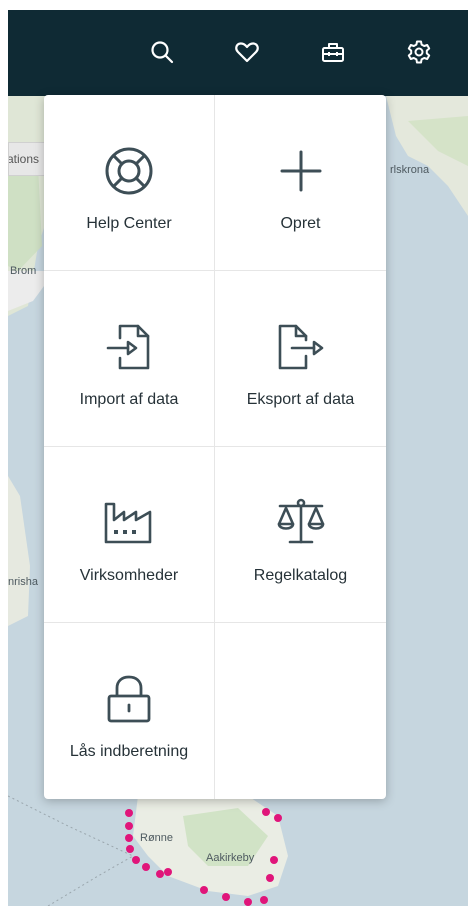 Image resolution: width=468 pixels, height=906 pixels. What do you see at coordinates (129, 399) in the screenshot?
I see `menu-item-label: Import af data` at bounding box center [129, 399].